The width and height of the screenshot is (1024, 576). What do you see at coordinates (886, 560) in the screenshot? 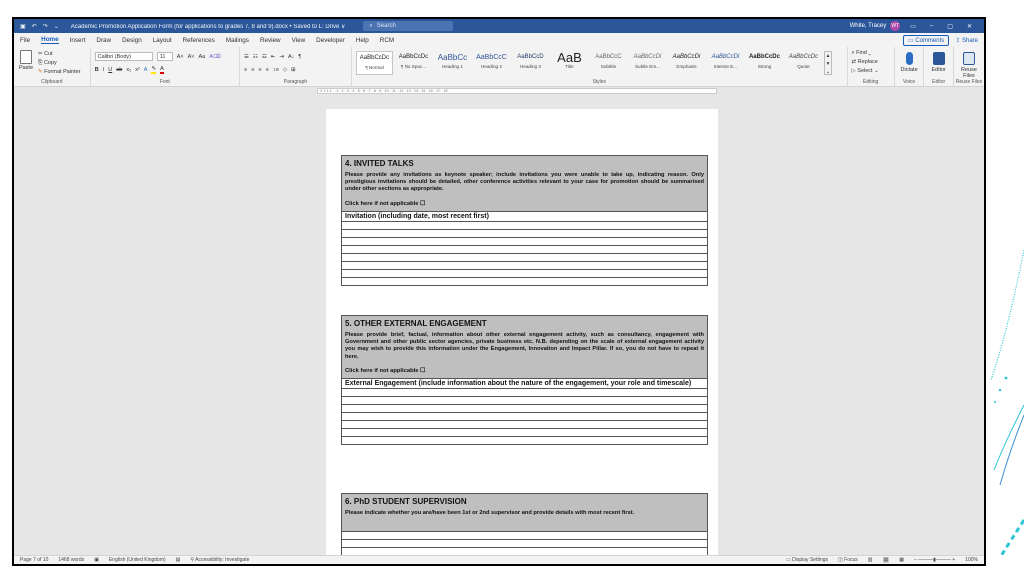
I see `print-layout-icon: ▤` at bounding box center [886, 560].